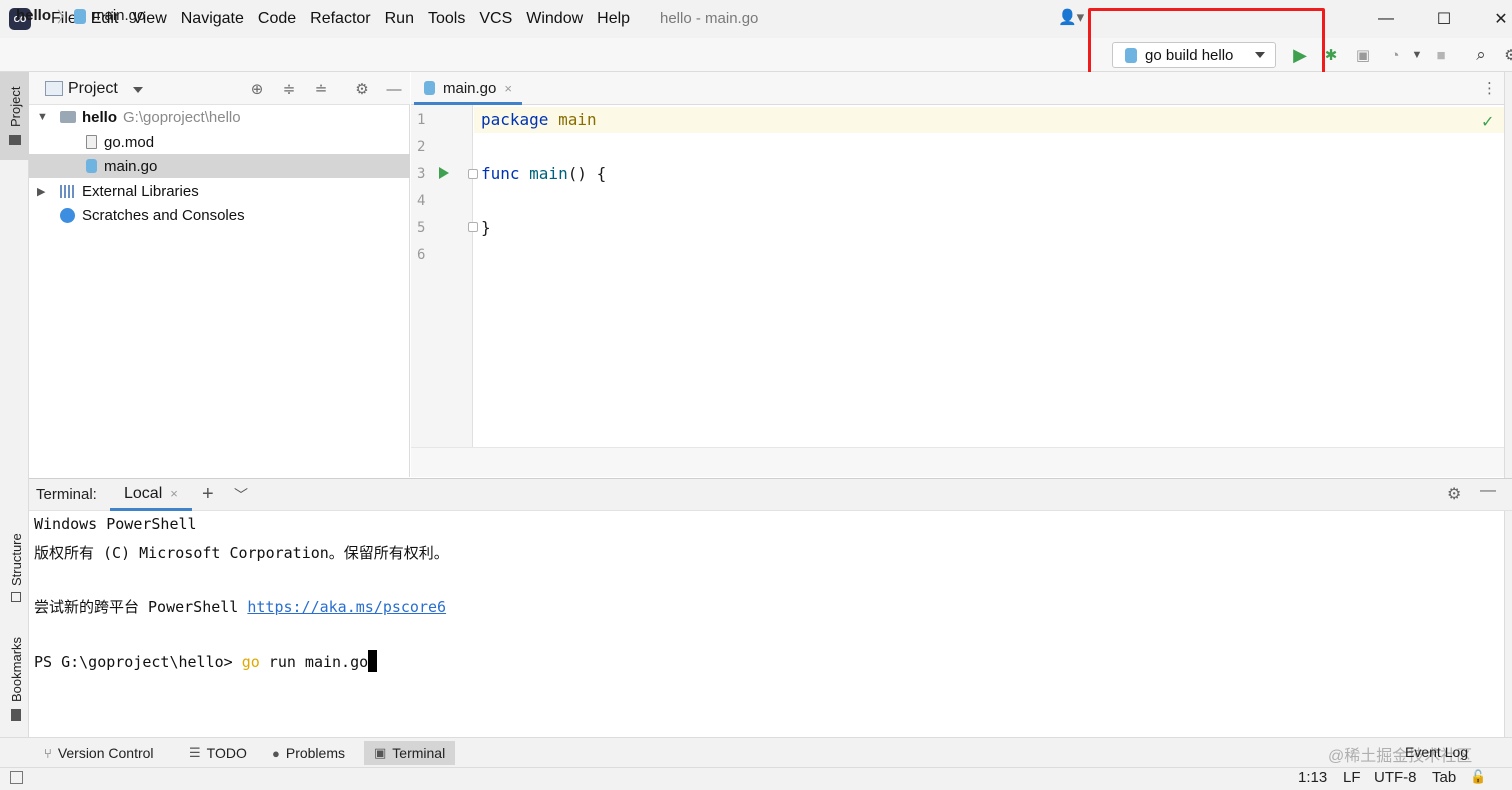 This screenshot has height=790, width=1512. Describe the element at coordinates (250, 662) in the screenshot. I see `terminal-command: go` at that location.